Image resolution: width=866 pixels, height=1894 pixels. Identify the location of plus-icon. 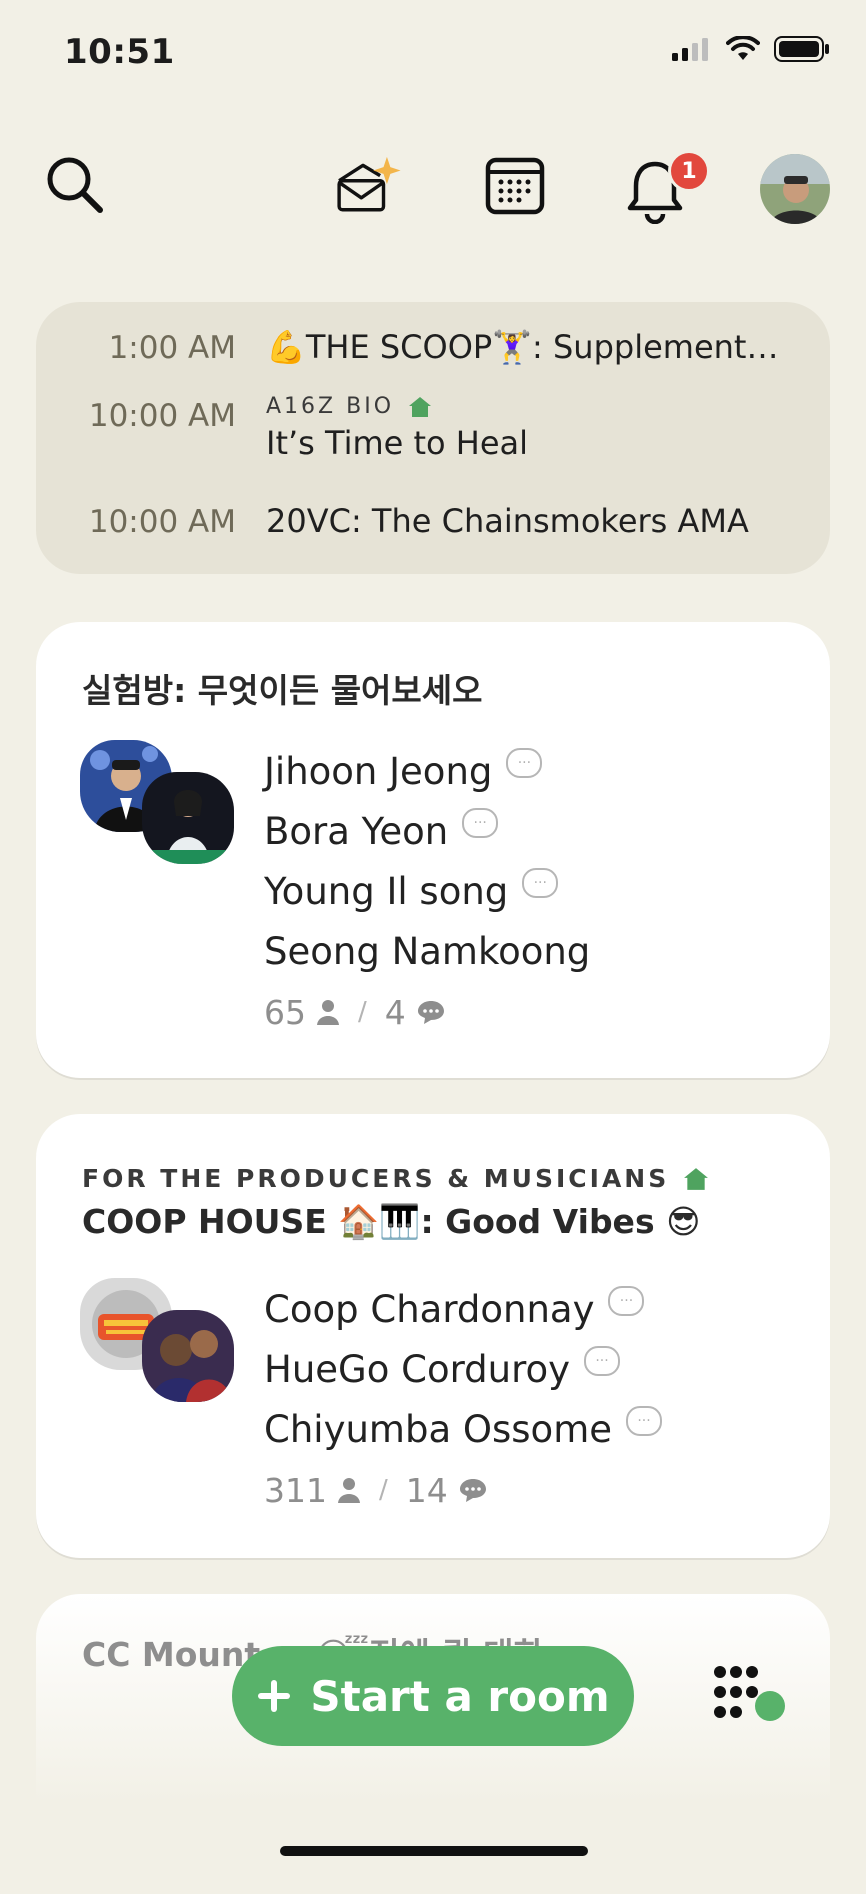
(274, 1696).